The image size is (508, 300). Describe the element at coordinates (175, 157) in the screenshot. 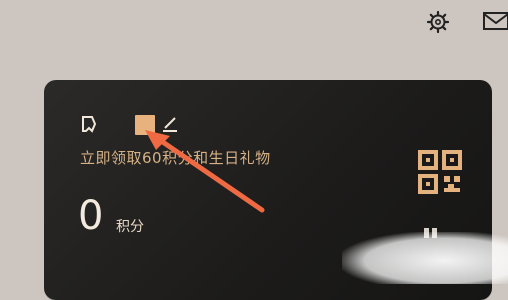

I see `promo-text: 立即领取60积分和生日礼物` at that location.